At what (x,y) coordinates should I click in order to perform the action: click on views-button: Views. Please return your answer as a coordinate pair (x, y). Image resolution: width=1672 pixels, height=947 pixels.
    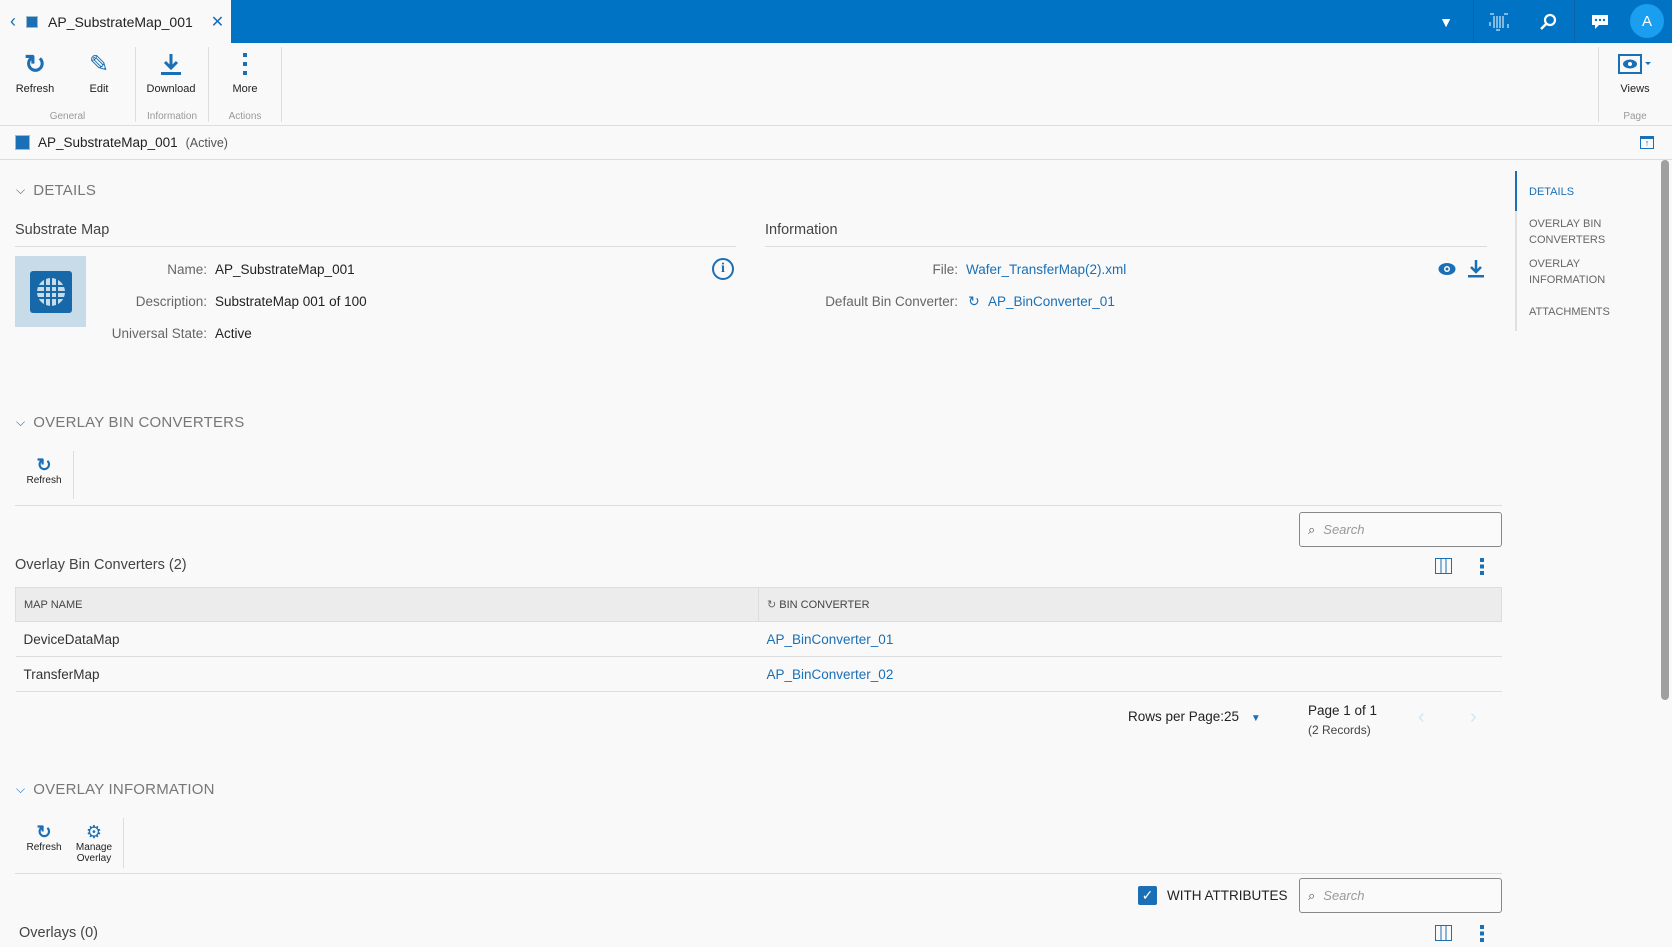
    Looking at the image, I should click on (1635, 72).